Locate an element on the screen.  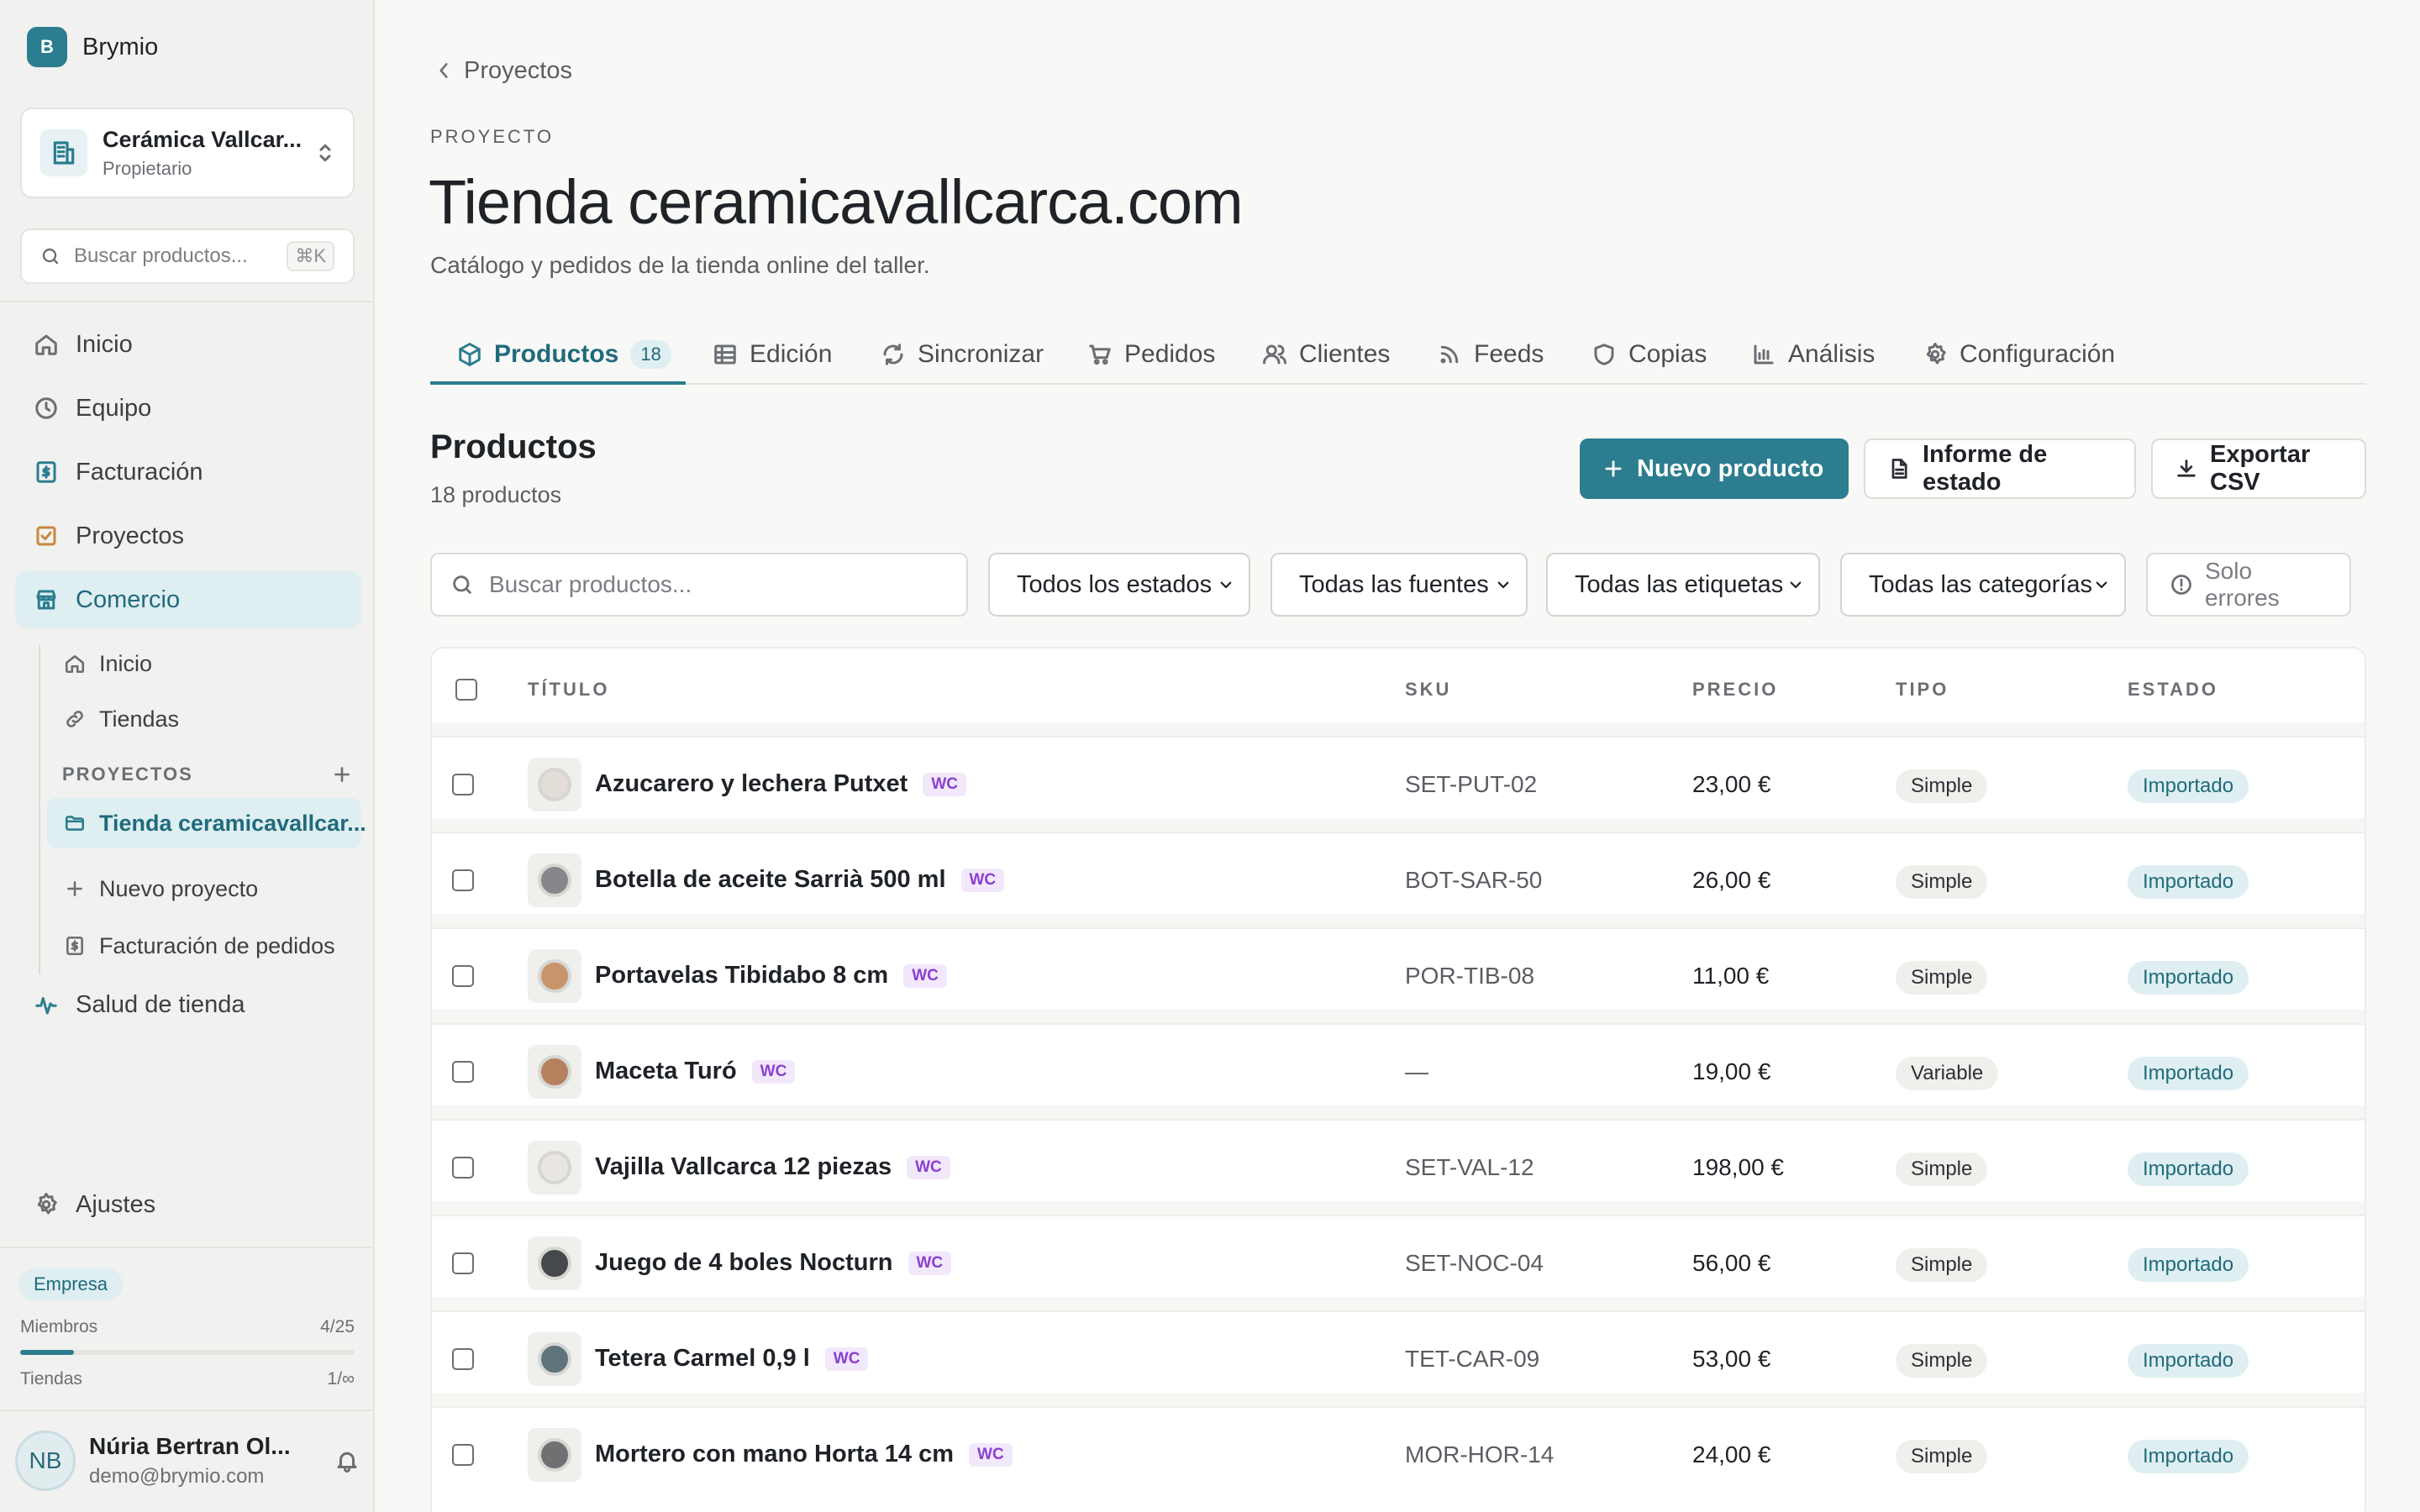
user-email: demo@brymio.com is located at coordinates (177, 1476).